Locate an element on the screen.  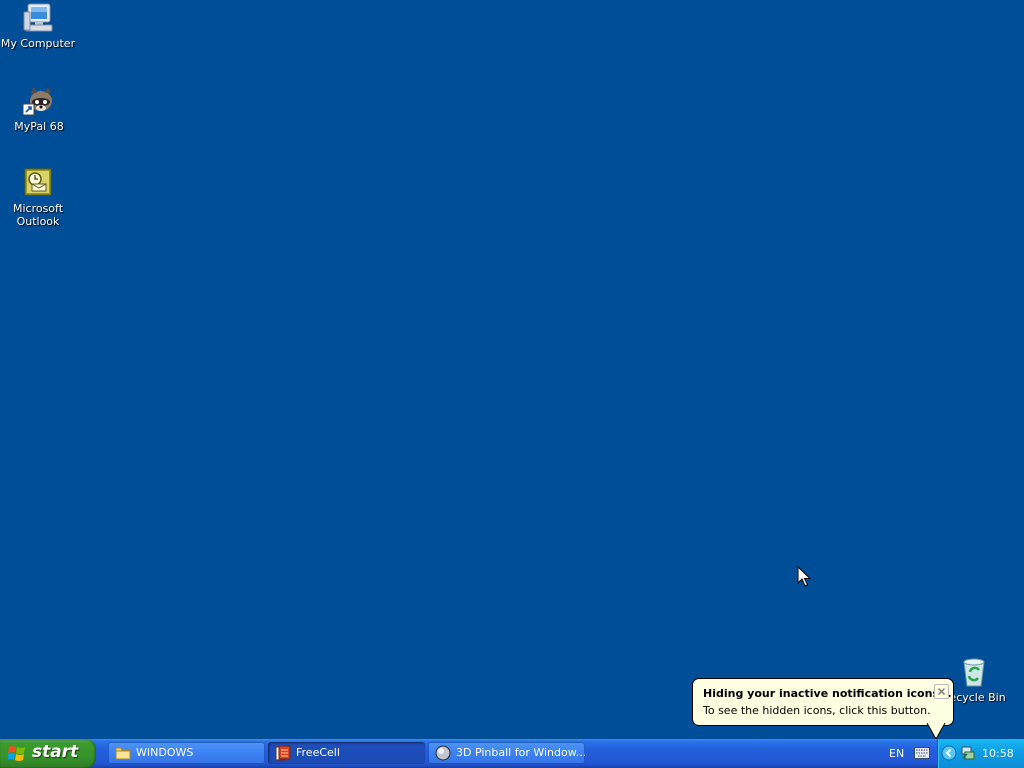
desktop-icon-label: MyPal 68 is located at coordinates (39, 126).